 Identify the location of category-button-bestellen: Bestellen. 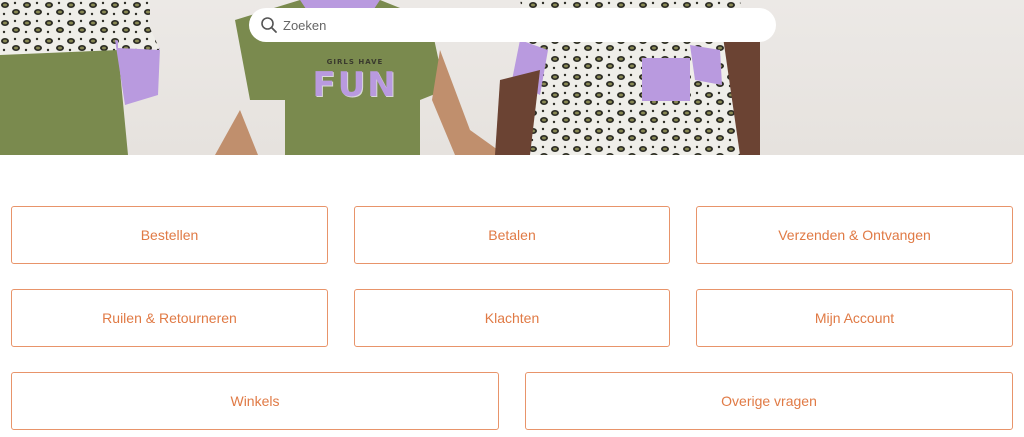
(169, 235).